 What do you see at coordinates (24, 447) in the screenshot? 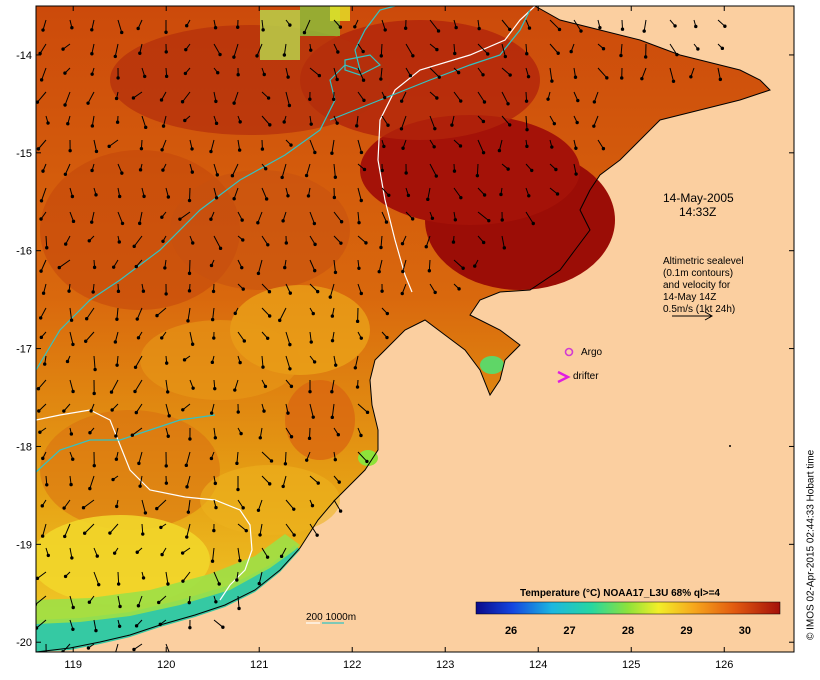
I see `y-tick-label: -18` at bounding box center [24, 447].